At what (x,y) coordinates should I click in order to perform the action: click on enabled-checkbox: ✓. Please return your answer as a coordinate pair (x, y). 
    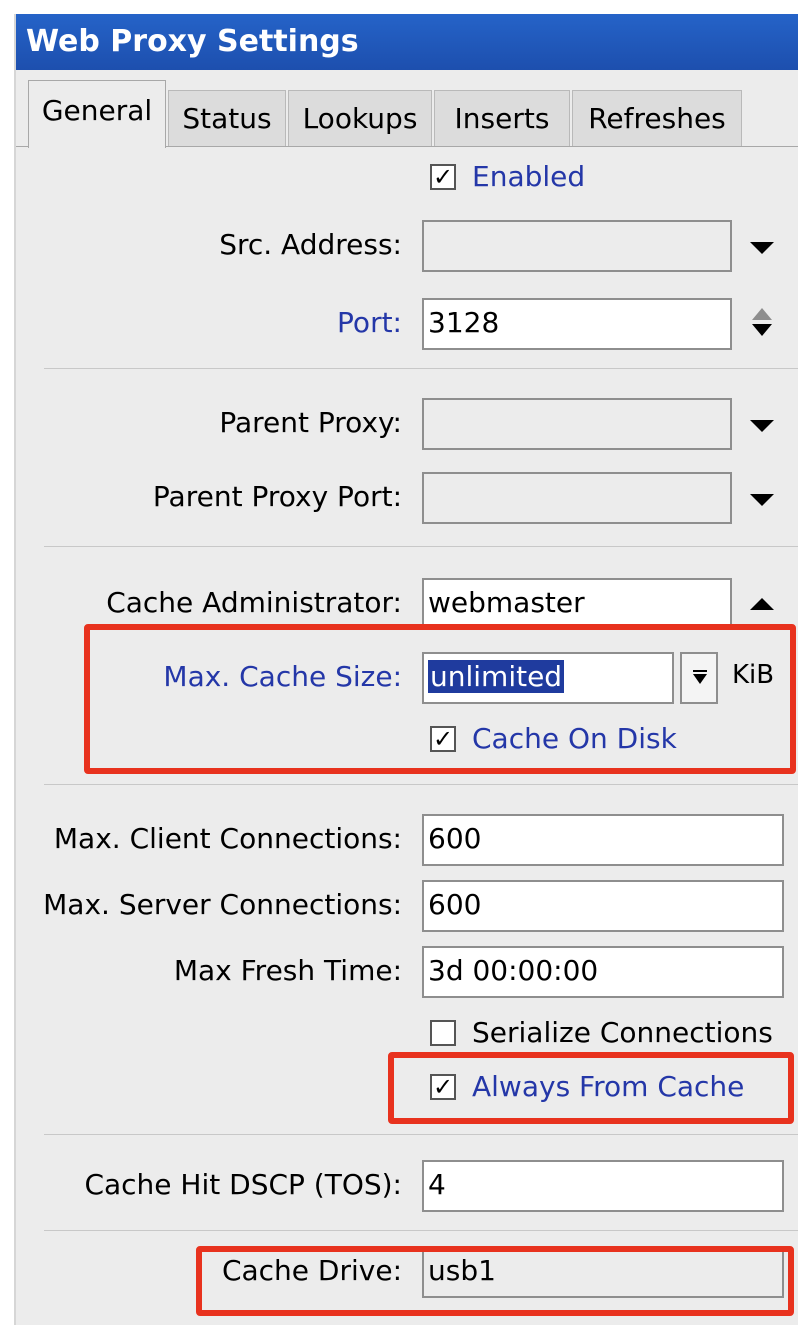
    Looking at the image, I should click on (443, 177).